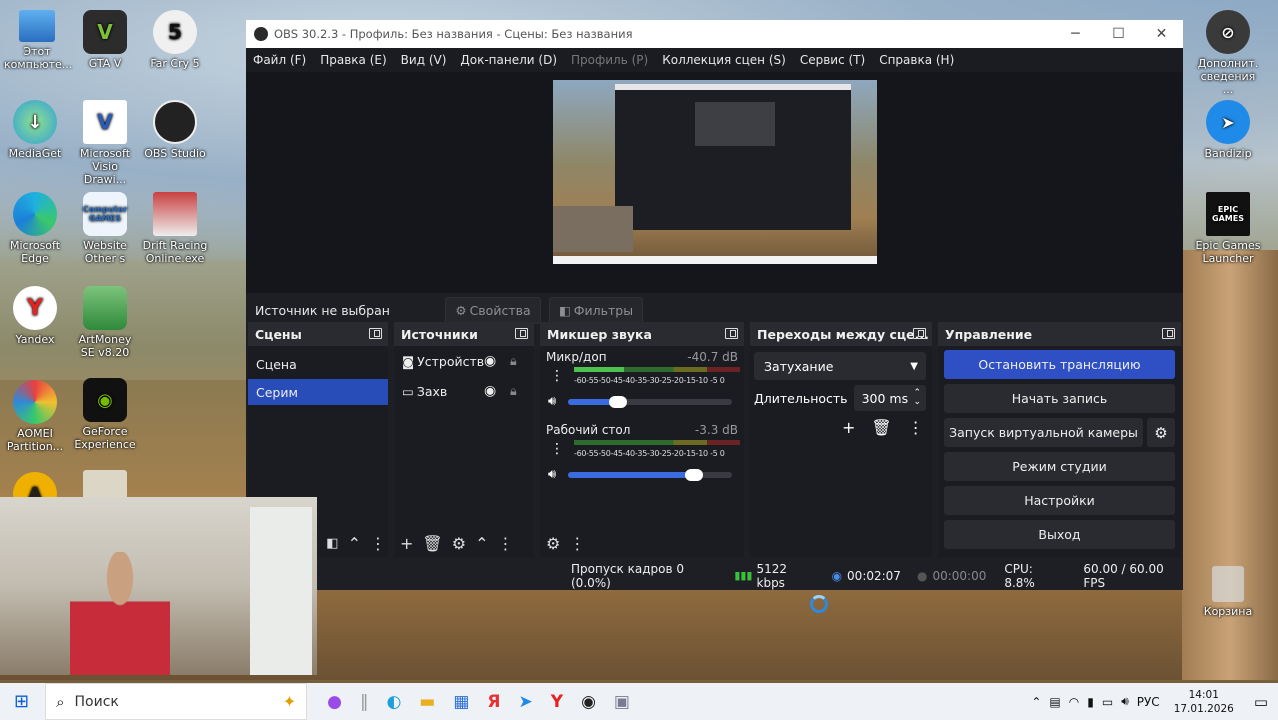 Image resolution: width=1278 pixels, height=720 pixels. I want to click on virtual-camera-settings-icon: ⚙, so click(1161, 432).